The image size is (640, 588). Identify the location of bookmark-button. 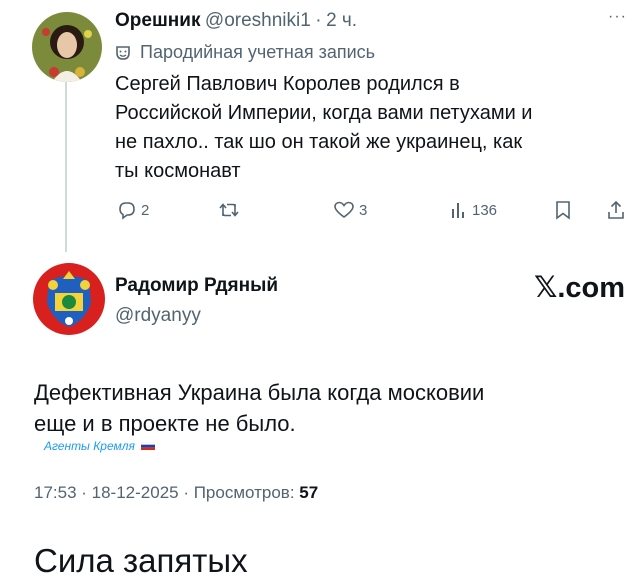
(563, 210).